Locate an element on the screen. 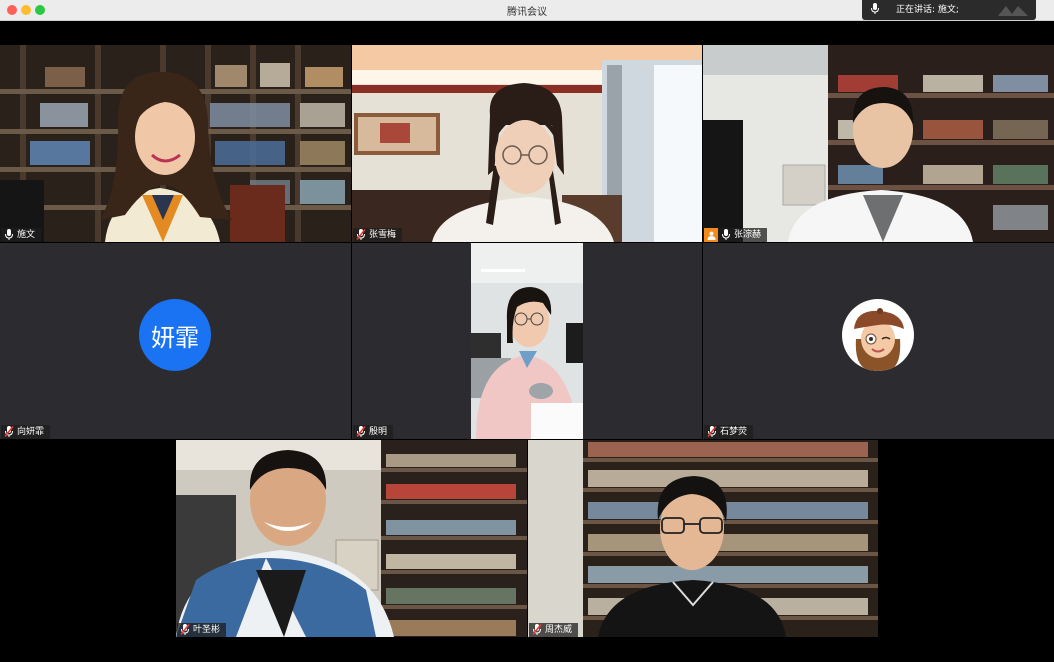 The image size is (1054, 662). video-tile-xiangyanfei: 妍霏 向妍霏 is located at coordinates (175, 341).